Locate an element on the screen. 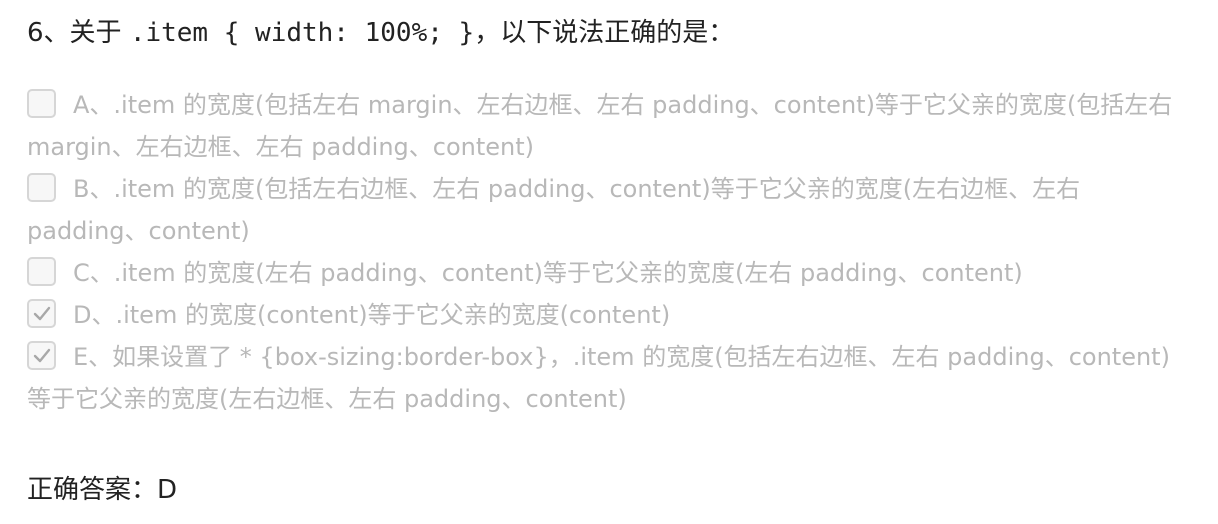 The height and width of the screenshot is (524, 1218). question-prefix: 6、关于 is located at coordinates (78, 33).